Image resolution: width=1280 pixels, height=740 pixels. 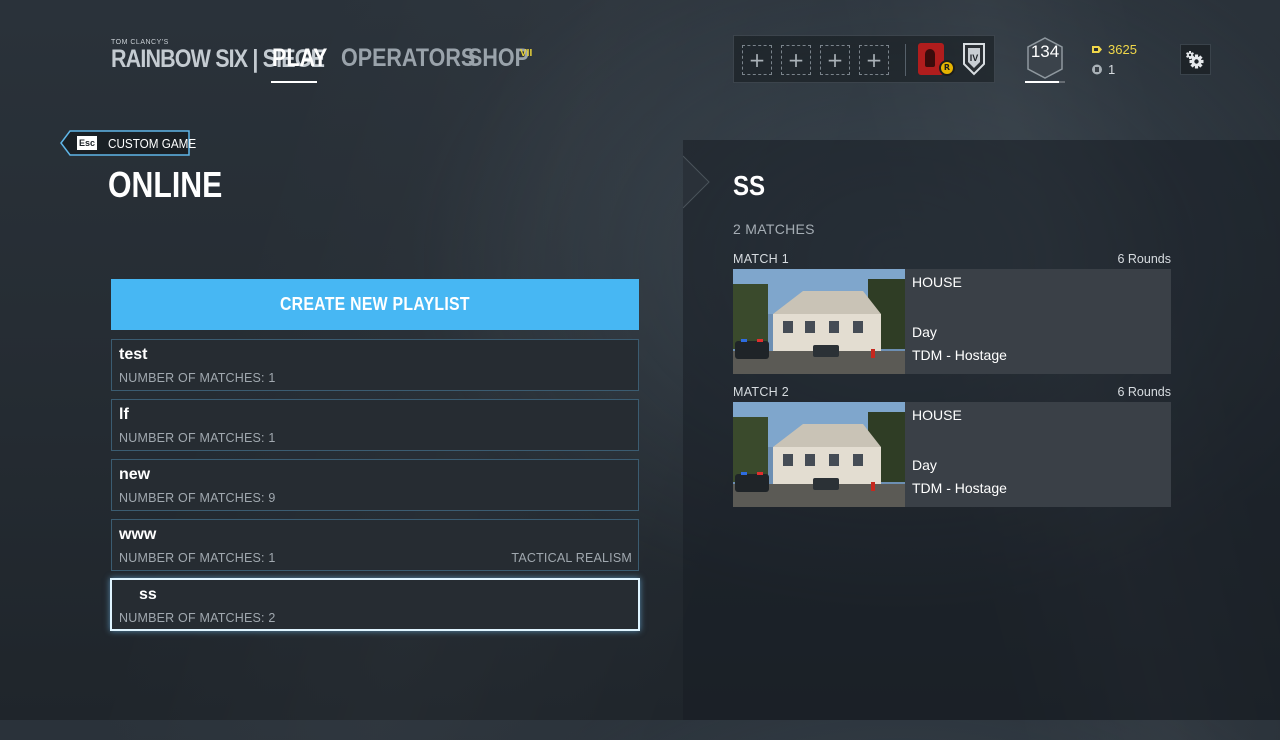 I want to click on player-level: 134, so click(x=1045, y=59).